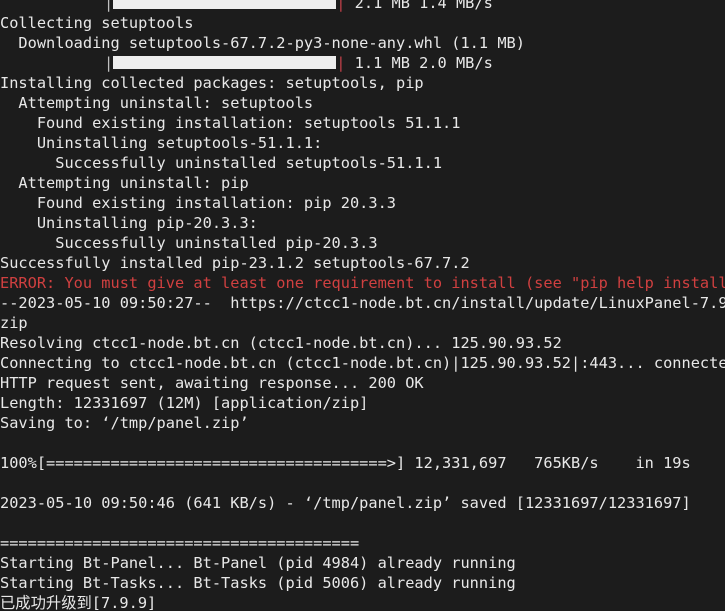 The width and height of the screenshot is (725, 611). Describe the element at coordinates (124, 183) in the screenshot. I see `log-line-attempting-uninstall-pip: Attempting uninstall: pip` at that location.